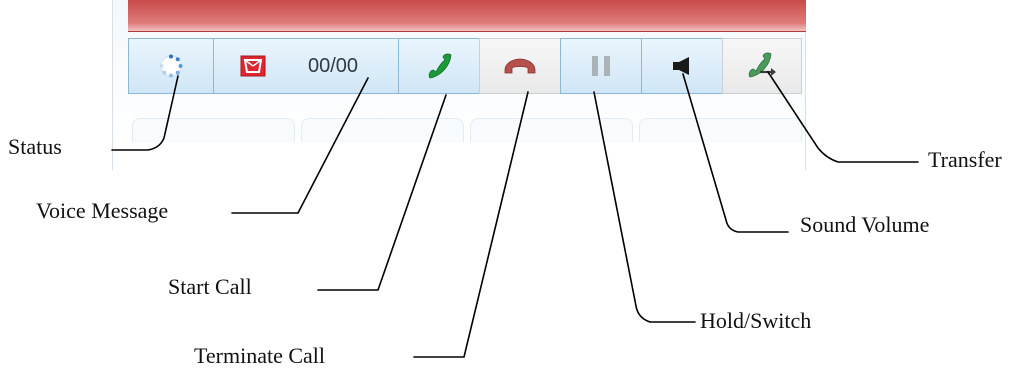 This screenshot has width=1034, height=368. Describe the element at coordinates (644, 207) in the screenshot. I see `leader-hold-switch` at that location.